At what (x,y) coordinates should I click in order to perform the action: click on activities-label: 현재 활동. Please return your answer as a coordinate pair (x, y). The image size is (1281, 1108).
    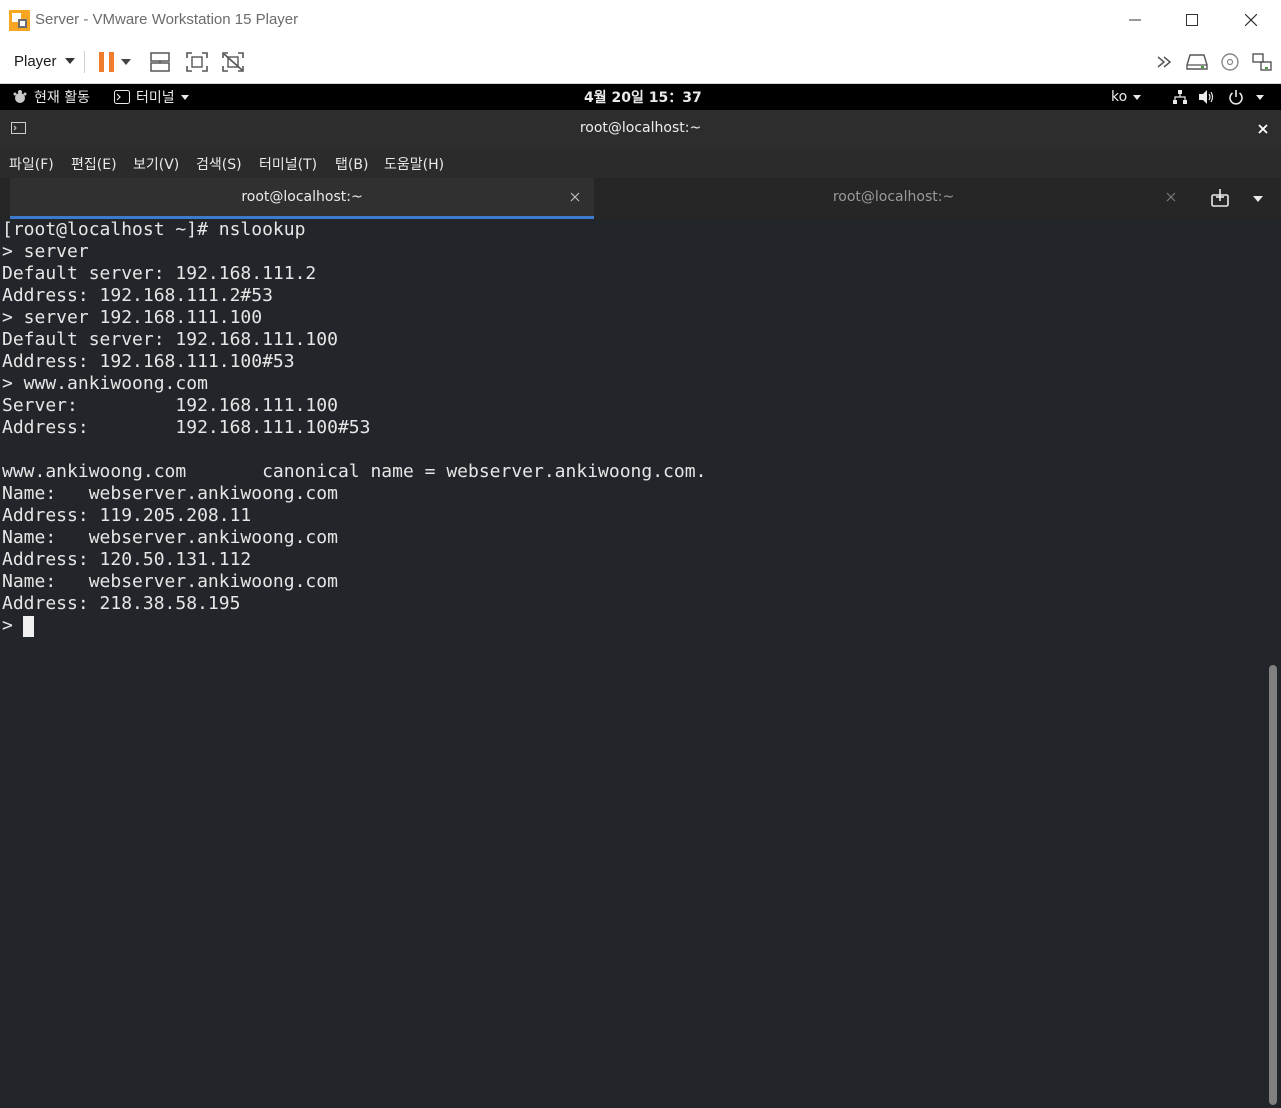
    Looking at the image, I should click on (62, 98).